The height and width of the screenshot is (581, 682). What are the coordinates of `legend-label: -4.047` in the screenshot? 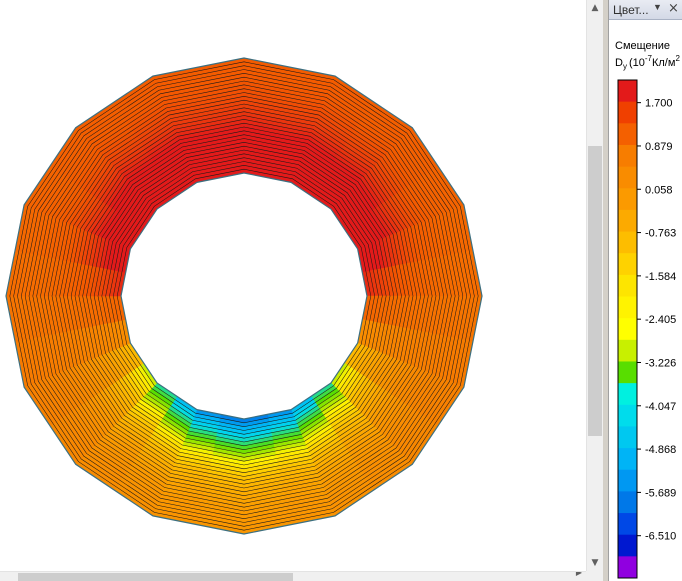 It's located at (660, 407).